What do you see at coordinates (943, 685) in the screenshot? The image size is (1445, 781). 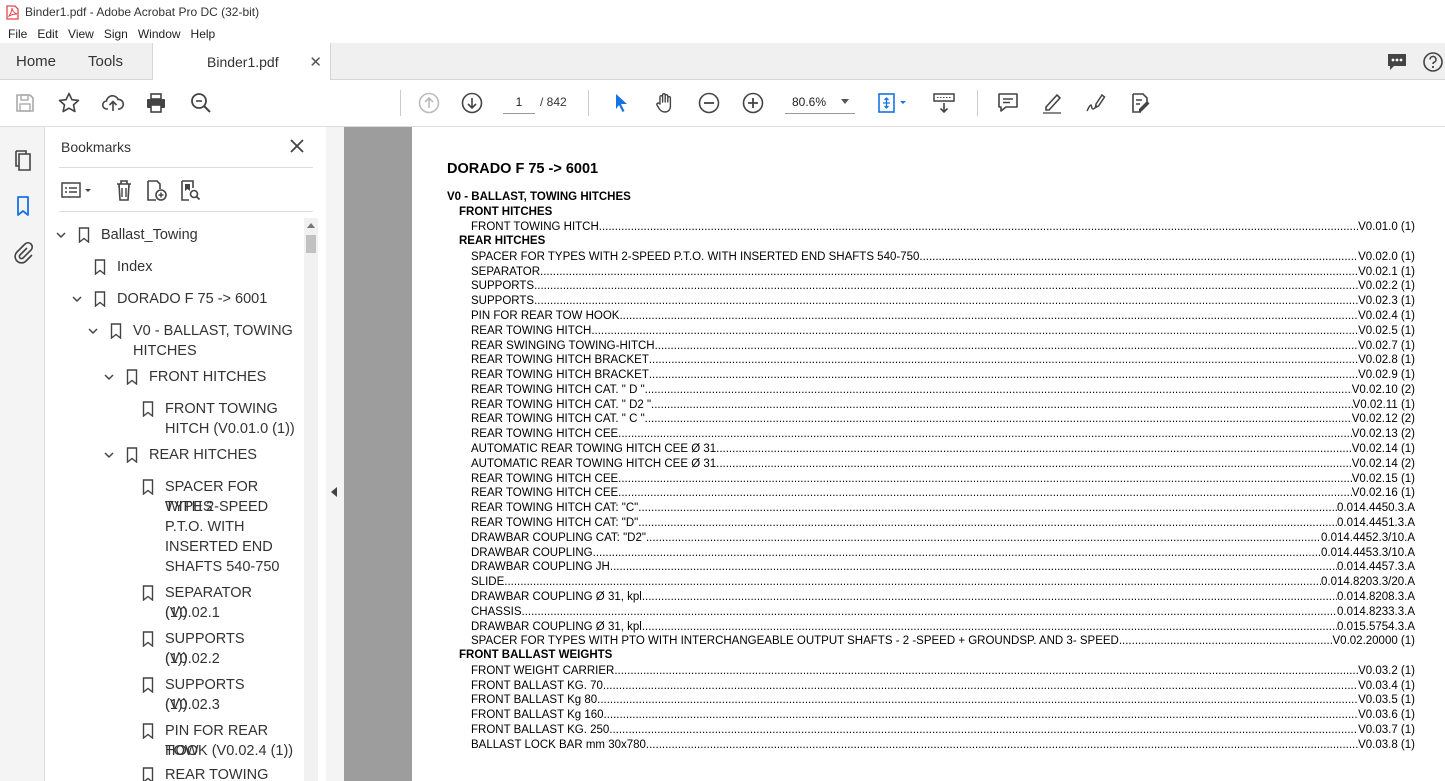 I see `toc-row: FRONT BALLAST KG. 70 V0.03.4 (1)` at bounding box center [943, 685].